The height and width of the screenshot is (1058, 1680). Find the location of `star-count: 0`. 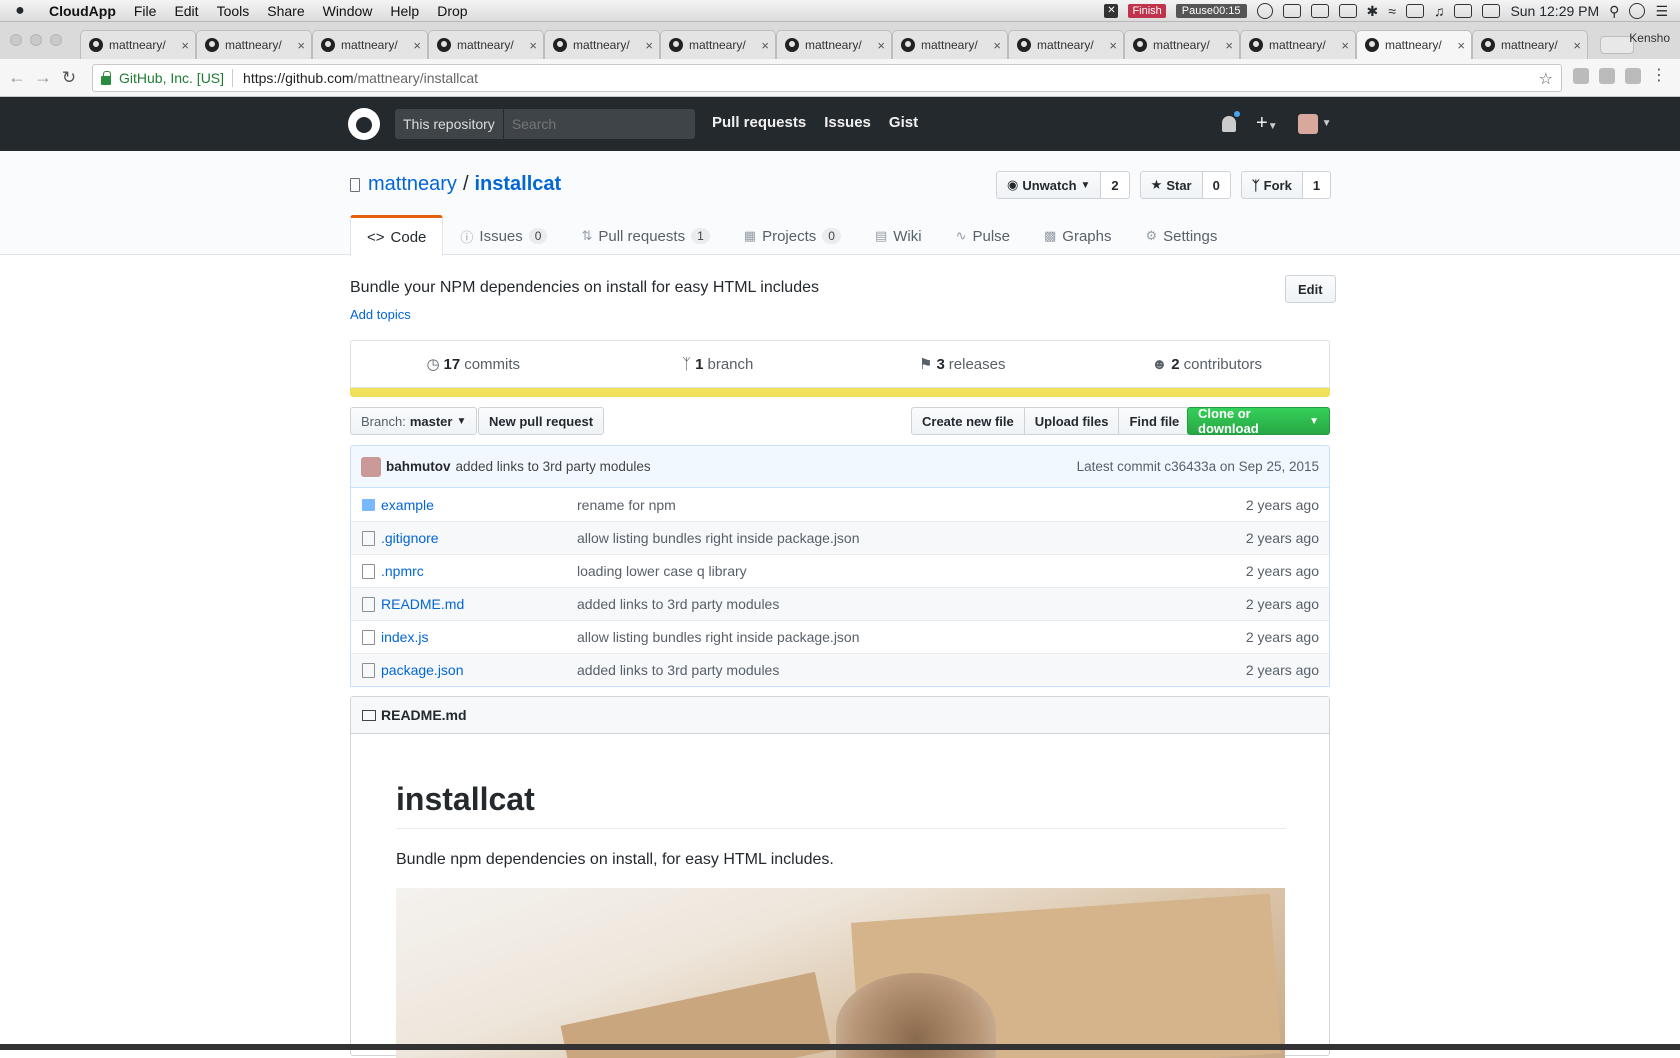

star-count: 0 is located at coordinates (1216, 185).